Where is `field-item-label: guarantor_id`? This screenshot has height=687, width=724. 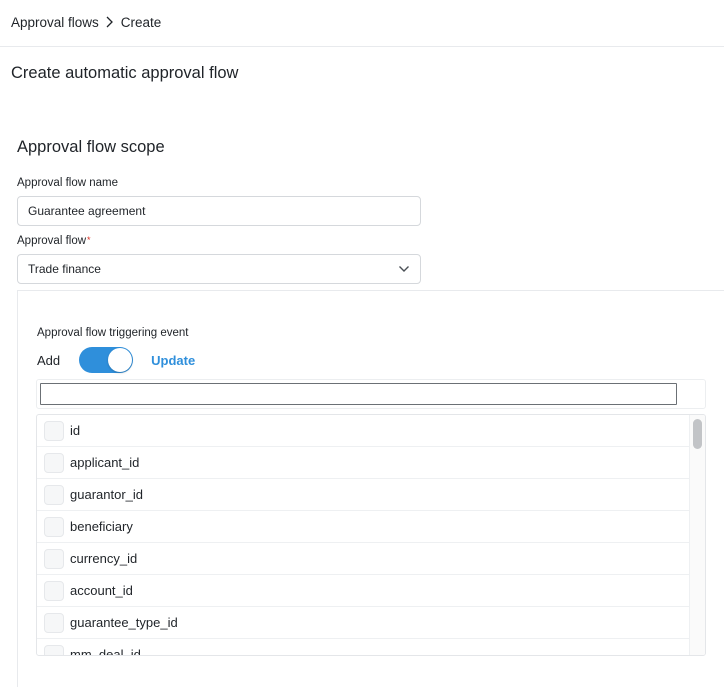
field-item-label: guarantor_id is located at coordinates (106, 494).